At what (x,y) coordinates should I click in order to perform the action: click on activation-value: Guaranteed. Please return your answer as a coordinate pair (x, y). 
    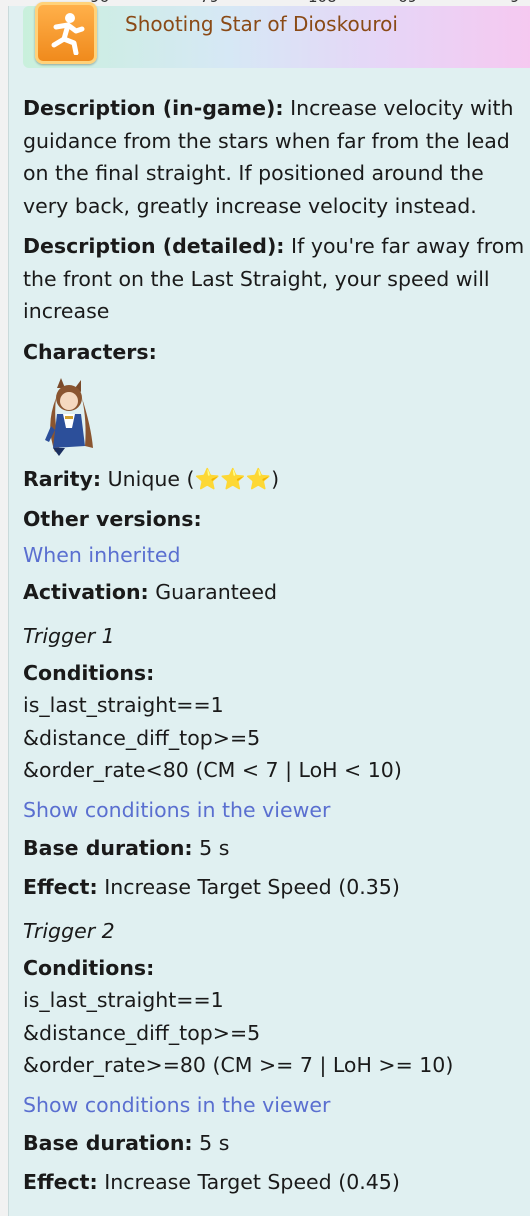
    Looking at the image, I should click on (216, 591).